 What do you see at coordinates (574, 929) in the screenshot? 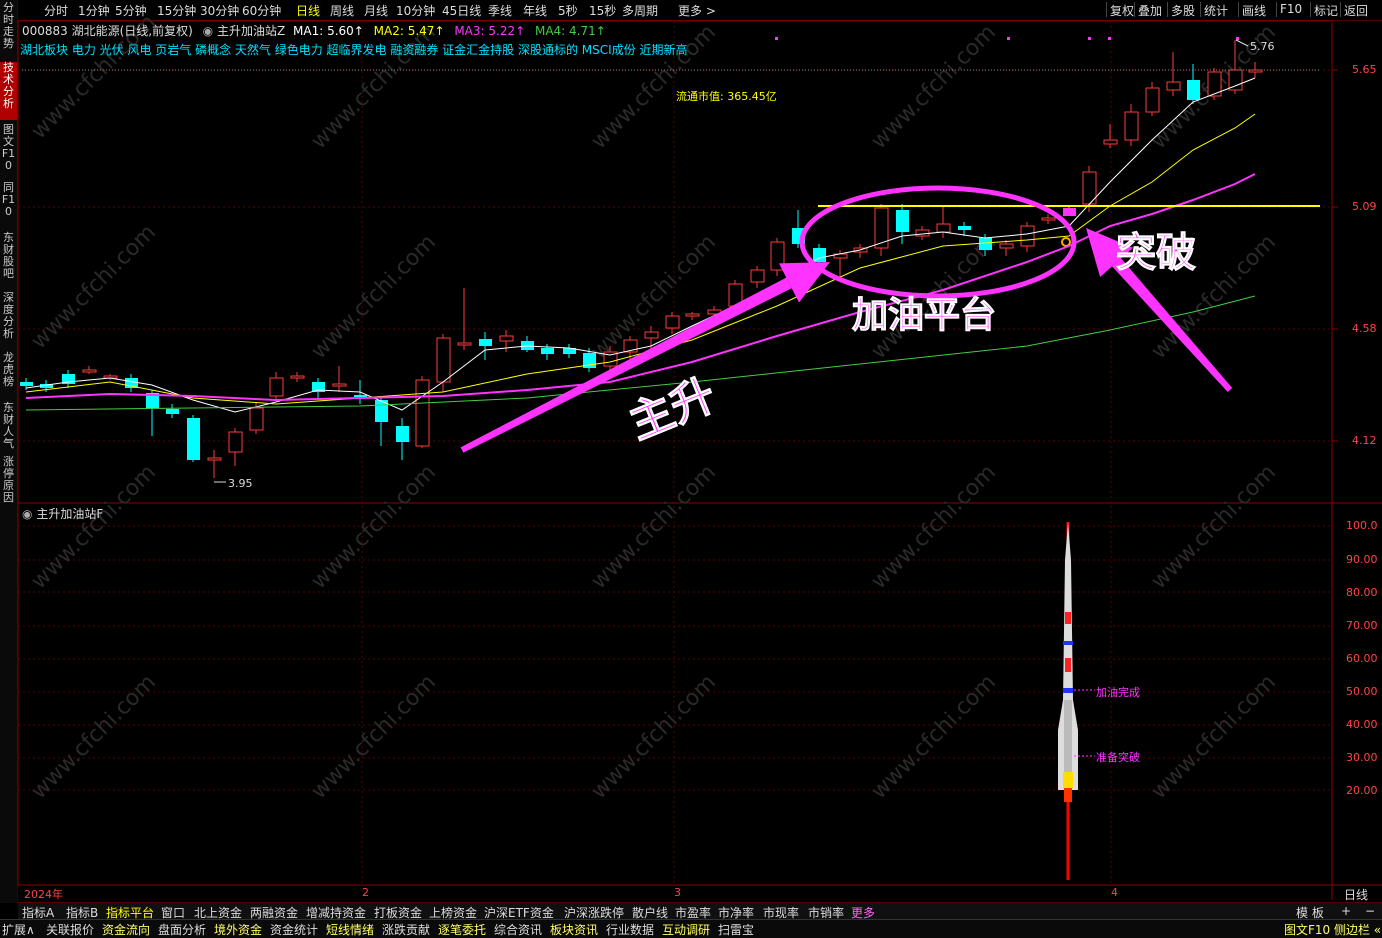
I see `status-tab-10: 板块资讯` at bounding box center [574, 929].